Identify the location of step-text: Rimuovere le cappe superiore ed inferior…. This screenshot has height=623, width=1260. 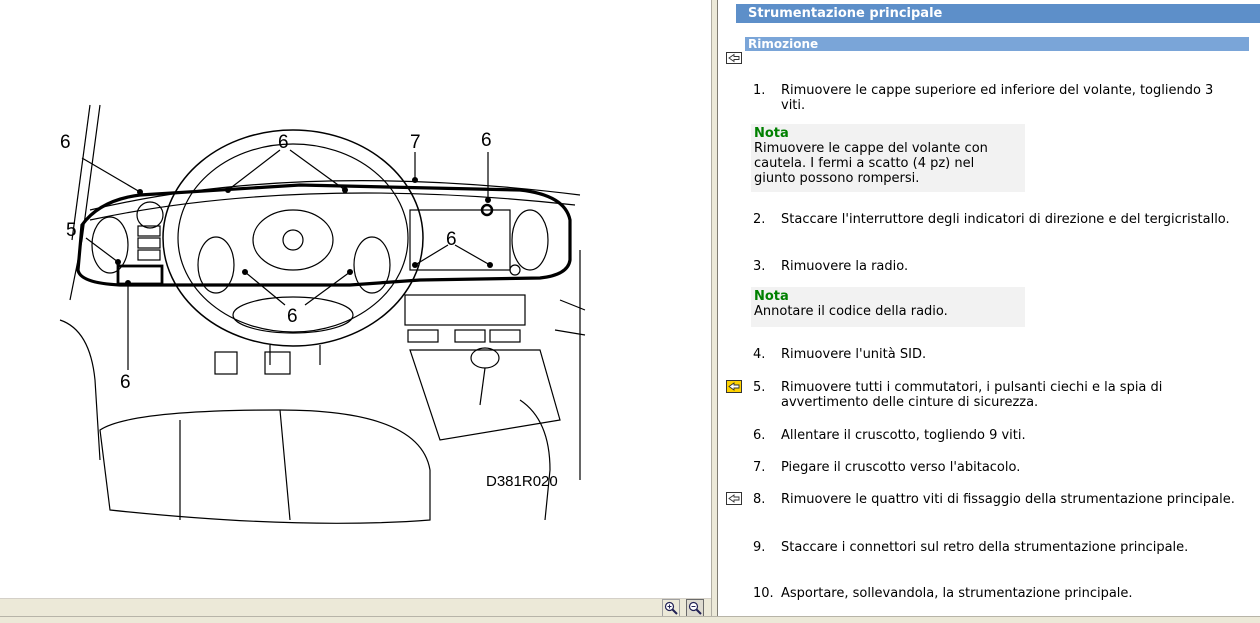
(997, 98).